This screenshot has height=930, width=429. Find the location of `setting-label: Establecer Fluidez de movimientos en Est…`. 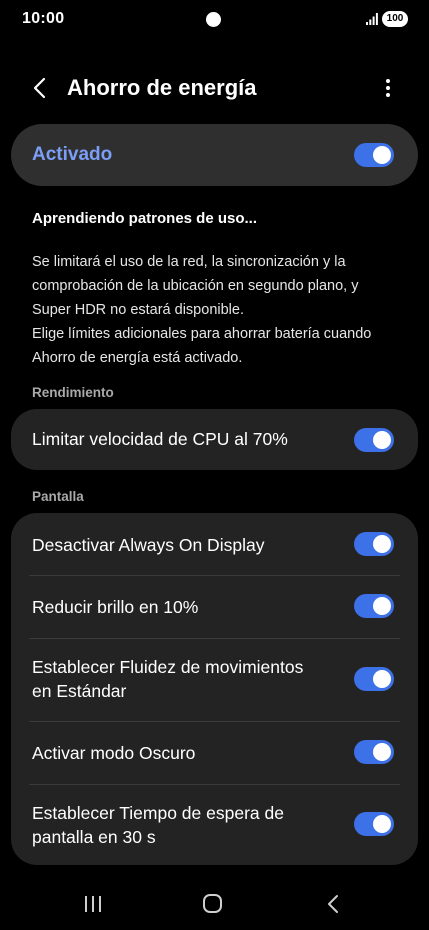

setting-label: Establecer Fluidez de movimientos en Est… is located at coordinates (167, 679).